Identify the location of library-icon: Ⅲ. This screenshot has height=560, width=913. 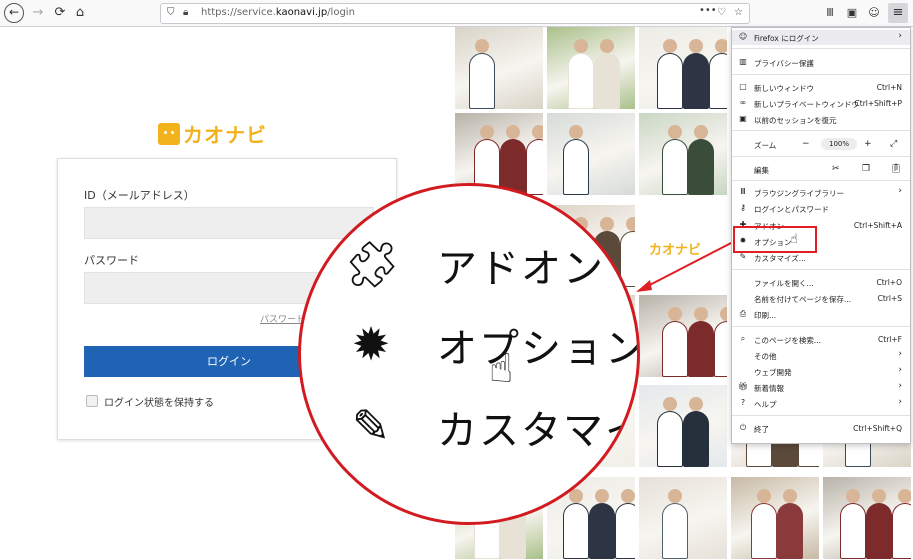
(743, 191).